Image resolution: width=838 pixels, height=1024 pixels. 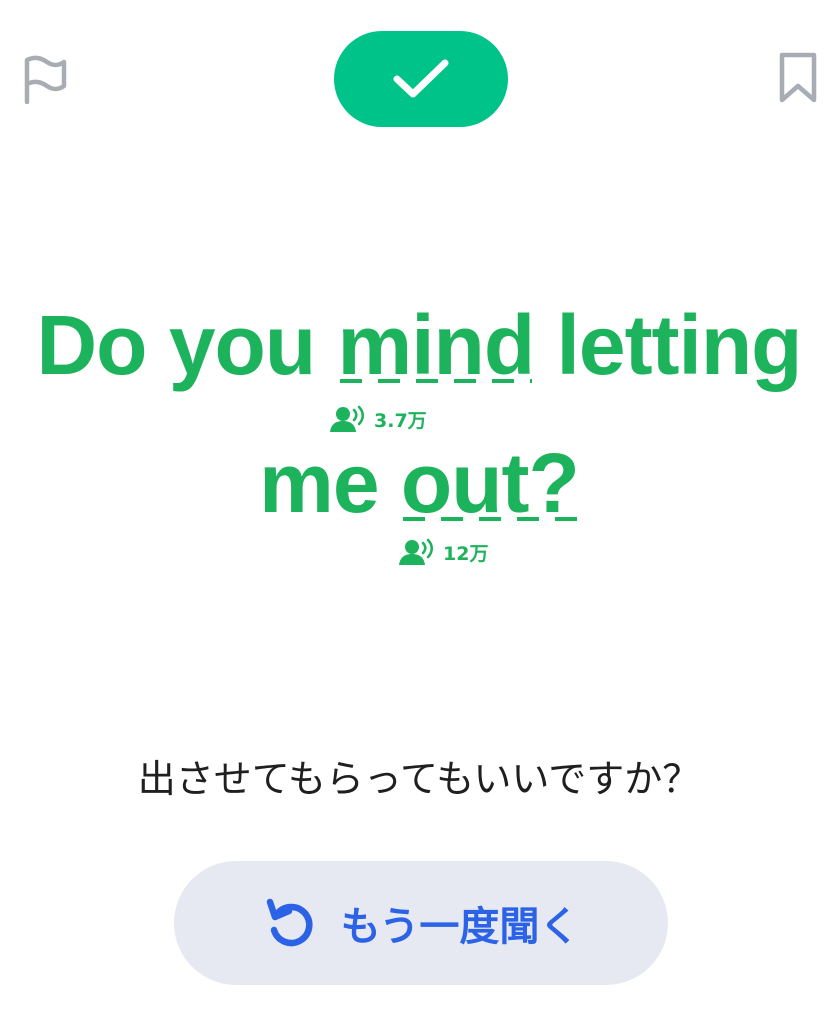 I want to click on replay-icon, so click(x=289, y=922).